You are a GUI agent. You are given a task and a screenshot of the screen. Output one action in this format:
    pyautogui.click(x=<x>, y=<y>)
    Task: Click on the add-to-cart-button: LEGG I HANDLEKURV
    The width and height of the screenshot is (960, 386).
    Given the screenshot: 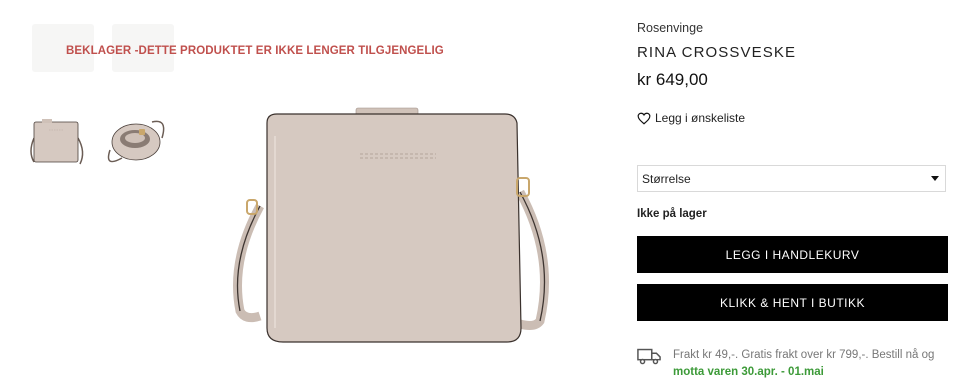 What is the action you would take?
    pyautogui.click(x=792, y=254)
    